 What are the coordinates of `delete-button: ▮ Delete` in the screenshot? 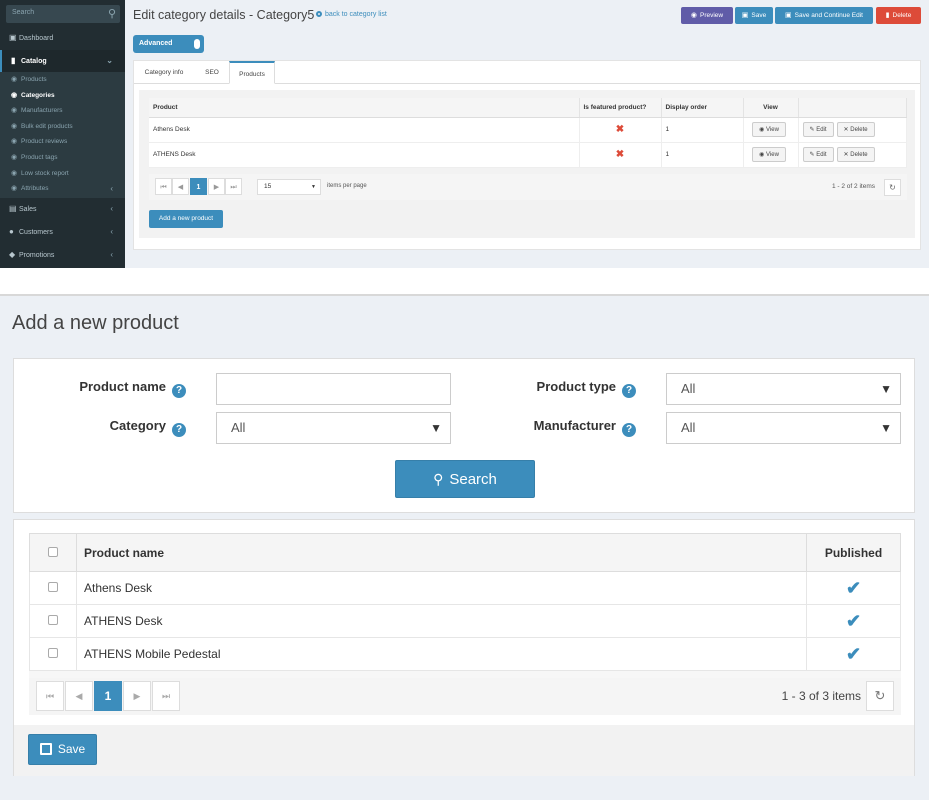 It's located at (898, 15).